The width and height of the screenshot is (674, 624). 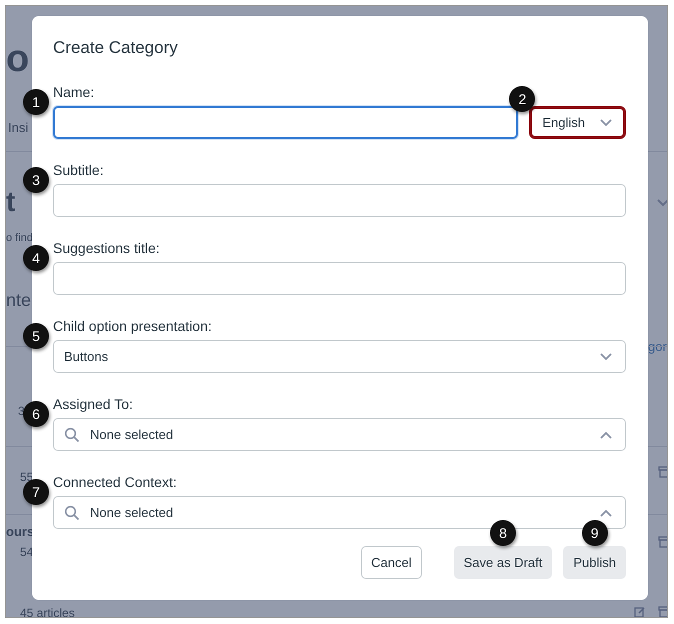 What do you see at coordinates (18, 127) in the screenshot?
I see `background-text: Insi` at bounding box center [18, 127].